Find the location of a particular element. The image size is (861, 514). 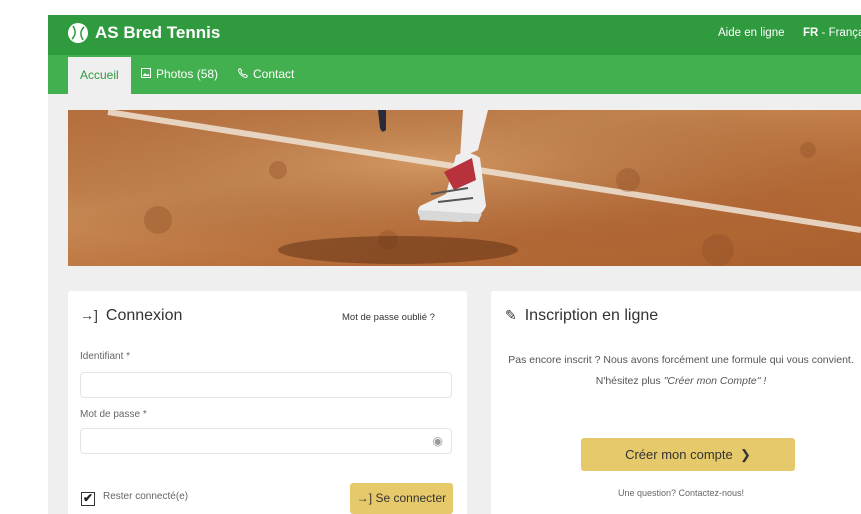

contact-question-link: Une question? Contactez-nous! is located at coordinates (676, 493).